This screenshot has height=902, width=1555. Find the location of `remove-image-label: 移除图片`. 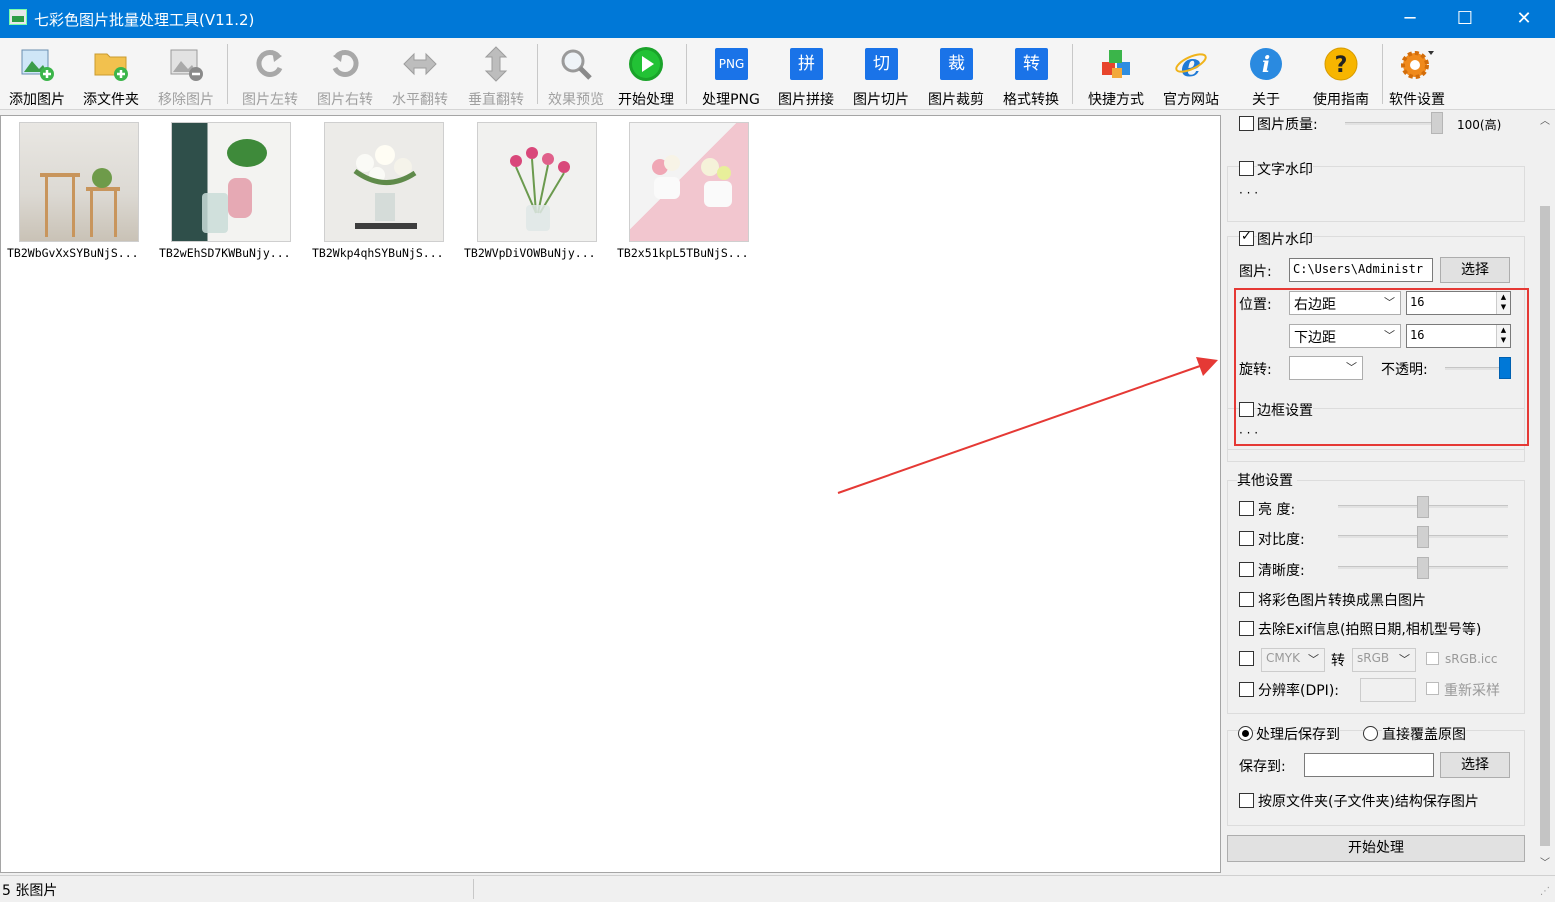

remove-image-label: 移除图片 is located at coordinates (186, 100).